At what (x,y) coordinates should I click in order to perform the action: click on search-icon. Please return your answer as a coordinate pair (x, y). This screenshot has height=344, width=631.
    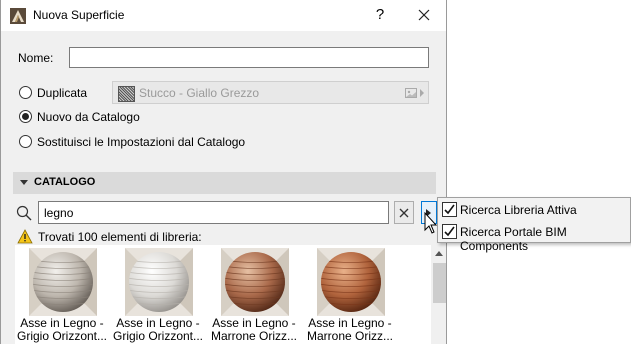
    Looking at the image, I should click on (24, 213).